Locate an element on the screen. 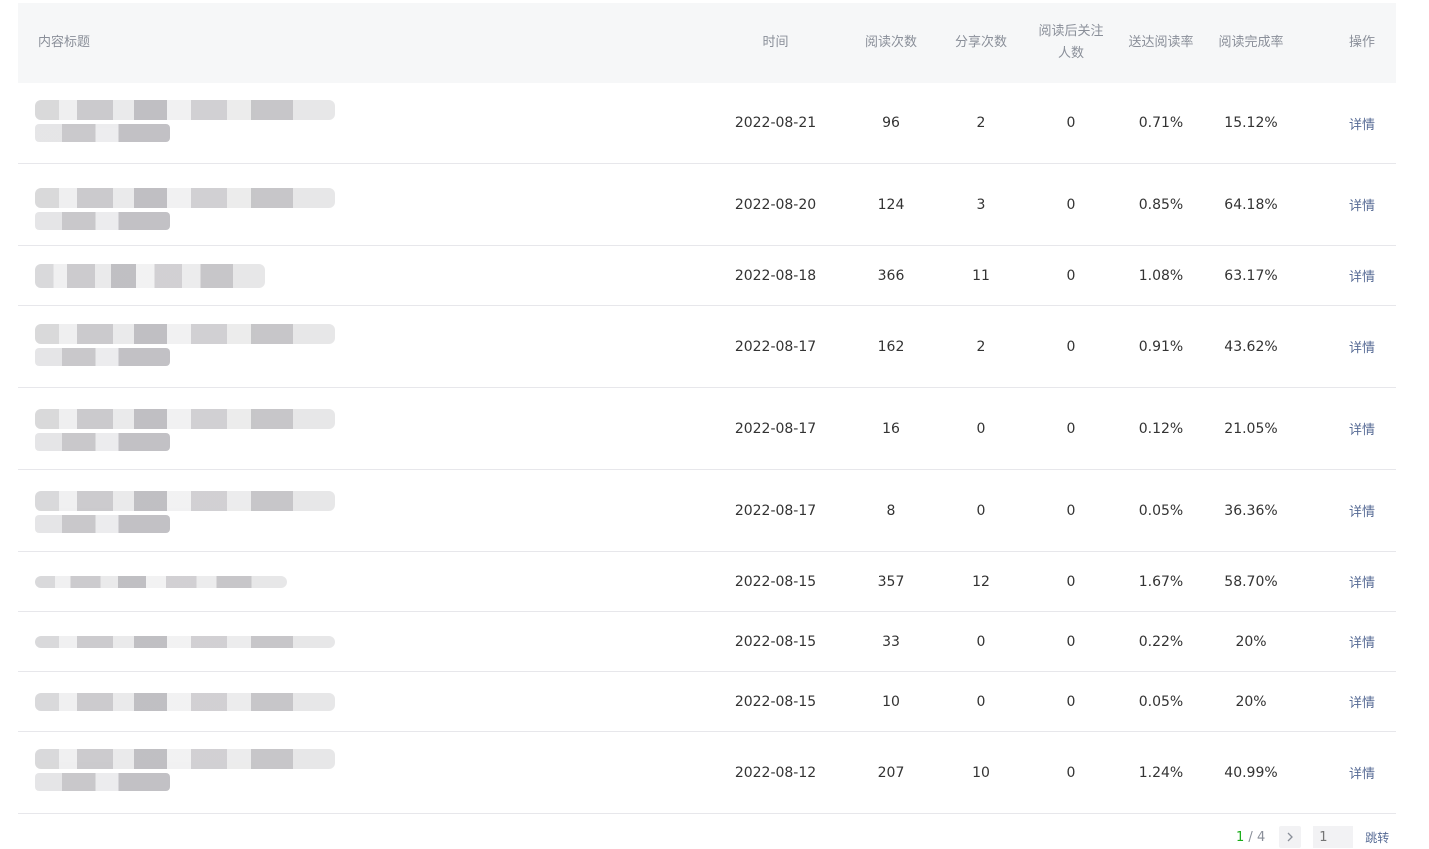 This screenshot has height=849, width=1429. table-header: 内容标题 时间 阅读次数 分享次数 阅读后关注人数 送达阅读率 阅读完成率 操作 is located at coordinates (707, 43).